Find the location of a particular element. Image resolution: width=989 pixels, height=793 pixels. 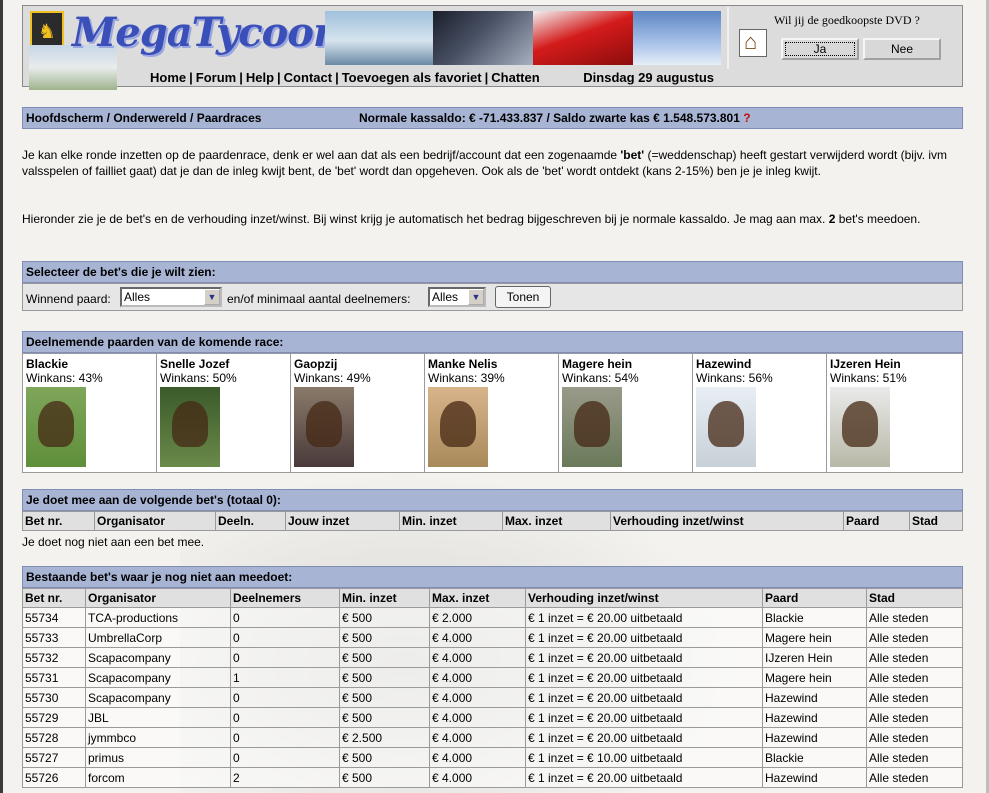

nav-favorite: Toevoegen als favoriet is located at coordinates (412, 77).